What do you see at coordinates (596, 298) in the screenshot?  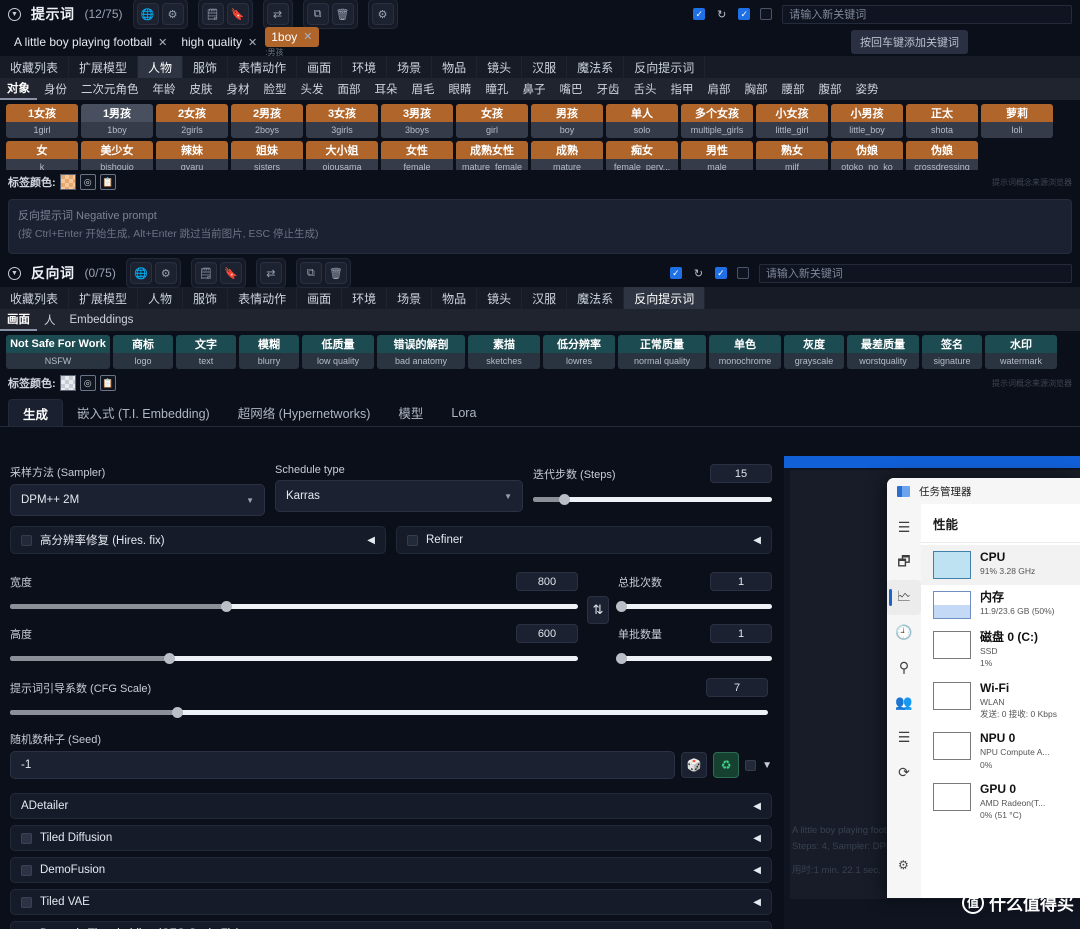 I see `negative-category-魔法系: 魔法系` at bounding box center [596, 298].